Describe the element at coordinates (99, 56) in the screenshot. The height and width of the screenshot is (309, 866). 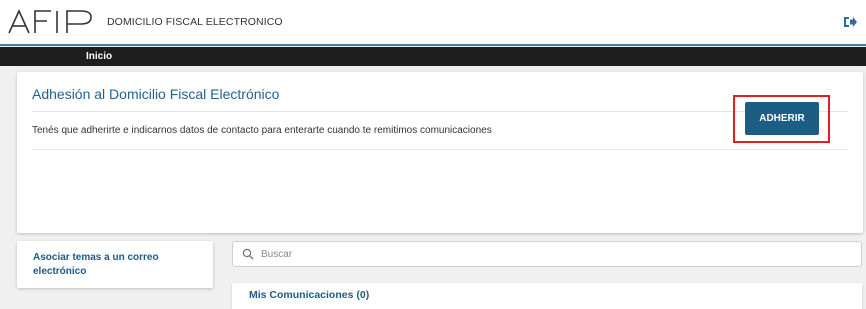
I see `nav-item-inicio: Inicio` at that location.